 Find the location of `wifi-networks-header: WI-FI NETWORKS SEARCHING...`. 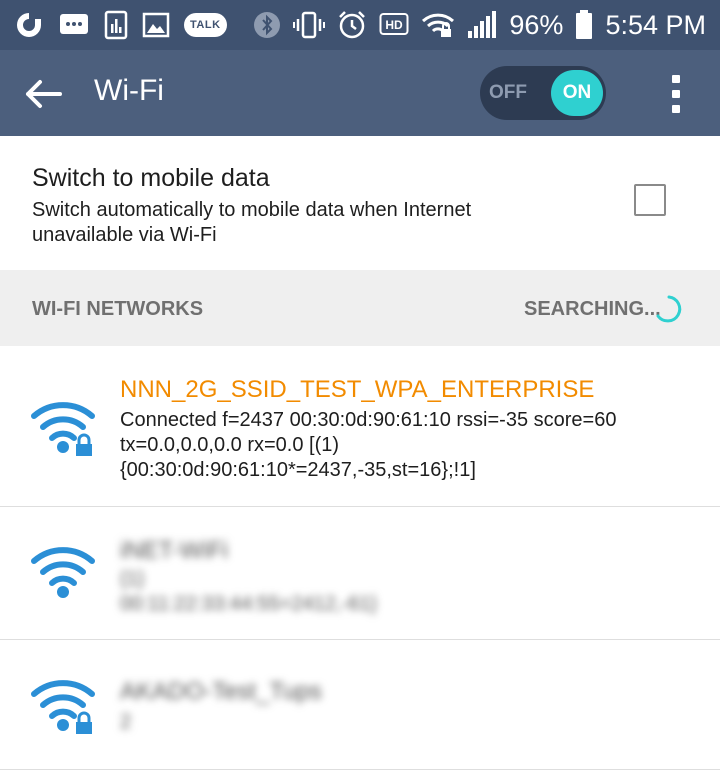

wifi-networks-header: WI-FI NETWORKS SEARCHING... is located at coordinates (360, 308).